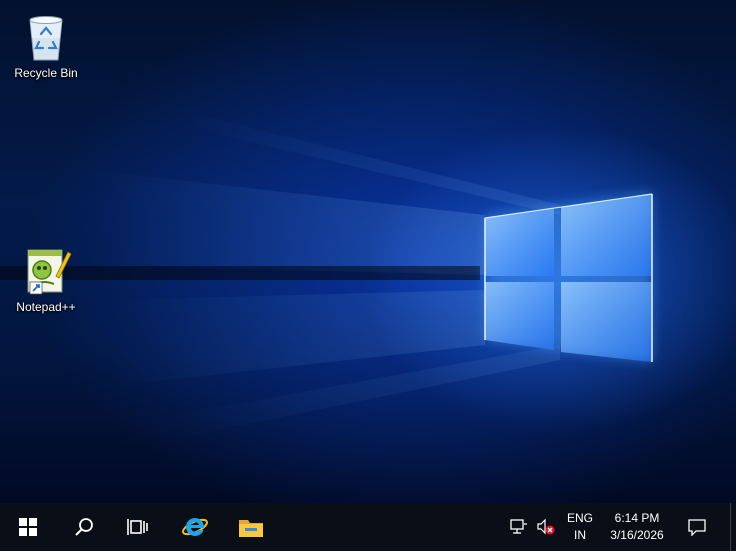 The width and height of the screenshot is (736, 551). Describe the element at coordinates (580, 535) in the screenshot. I see `keyboard-region: IN` at that location.